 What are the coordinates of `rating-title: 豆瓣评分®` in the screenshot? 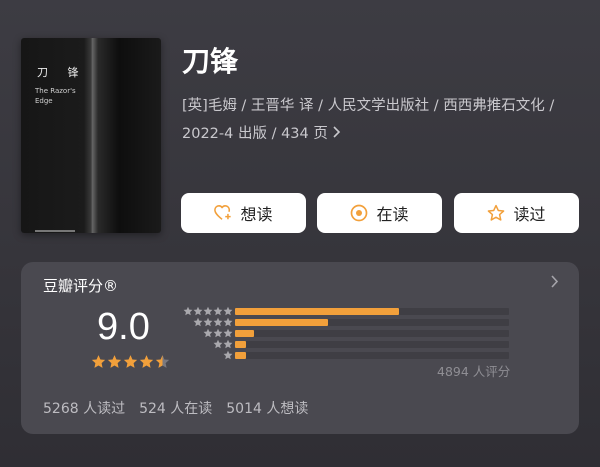 It's located at (81, 286).